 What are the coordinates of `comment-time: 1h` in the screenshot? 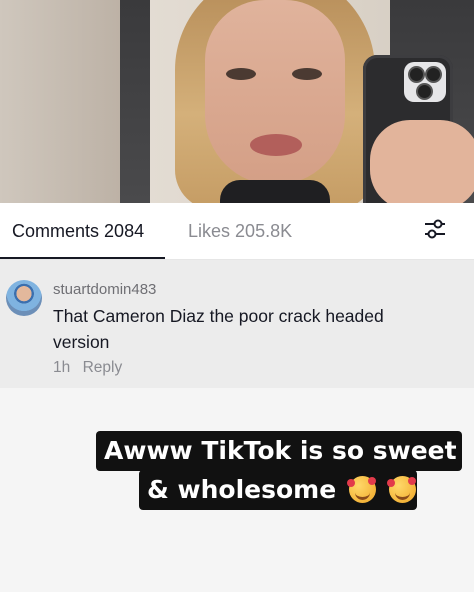 It's located at (62, 367).